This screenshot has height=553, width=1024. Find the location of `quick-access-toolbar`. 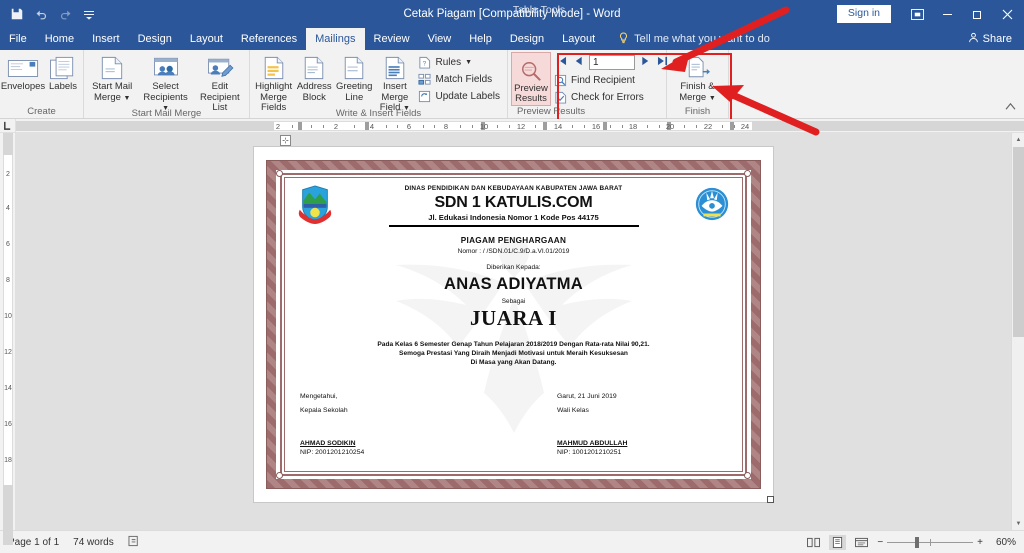

quick-access-toolbar is located at coordinates (50, 14).